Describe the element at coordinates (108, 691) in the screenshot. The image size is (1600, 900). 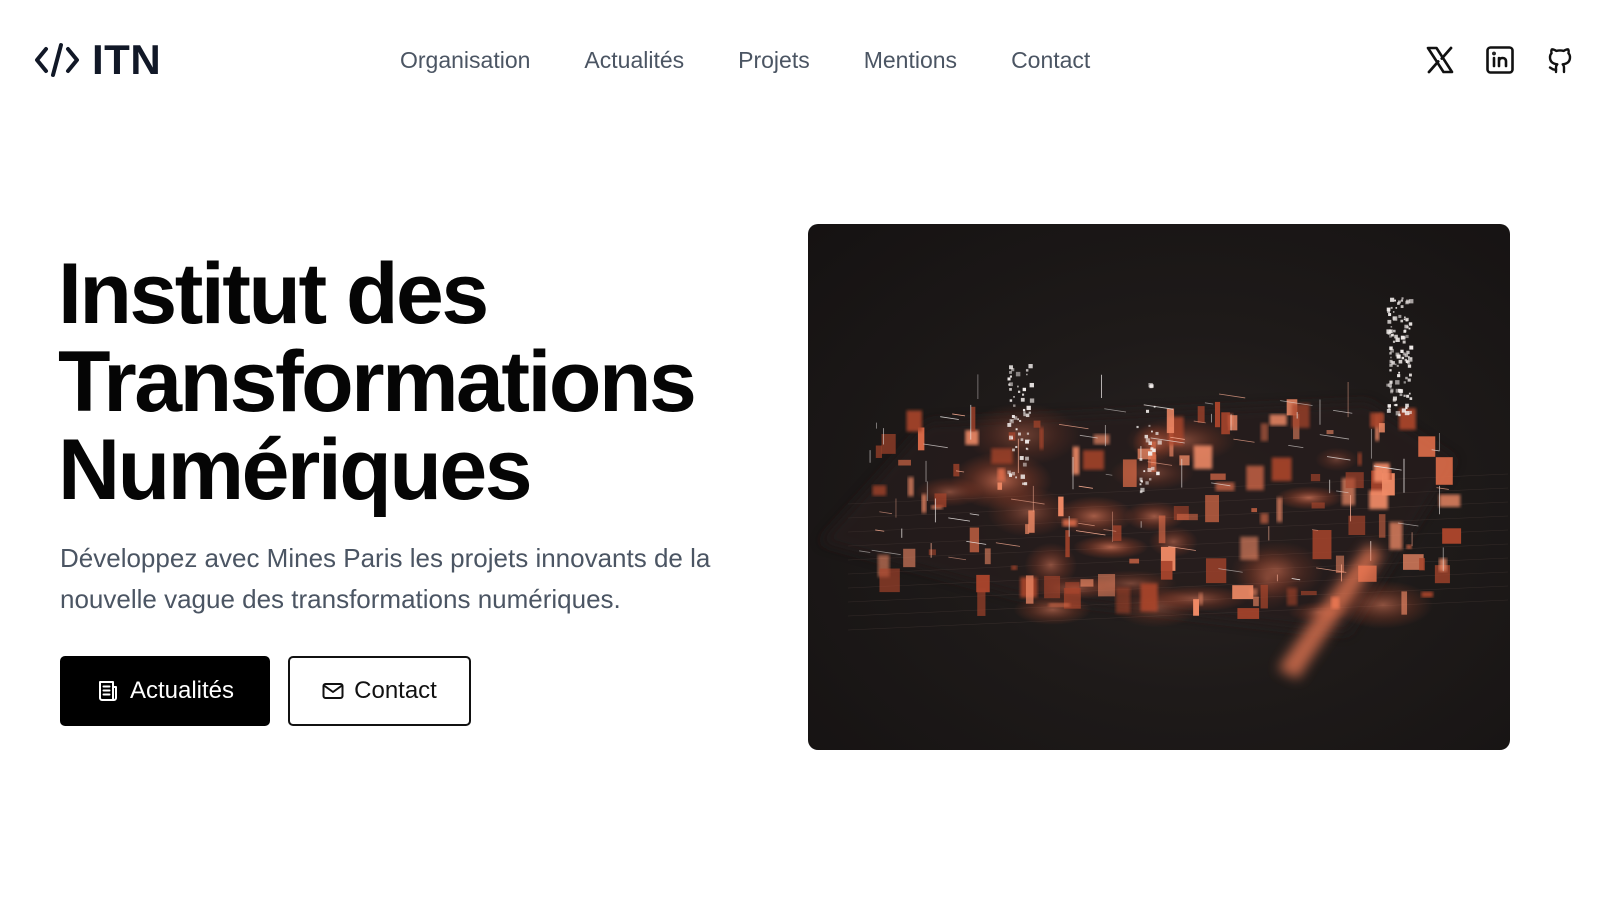
I see `newspaper-icon` at that location.